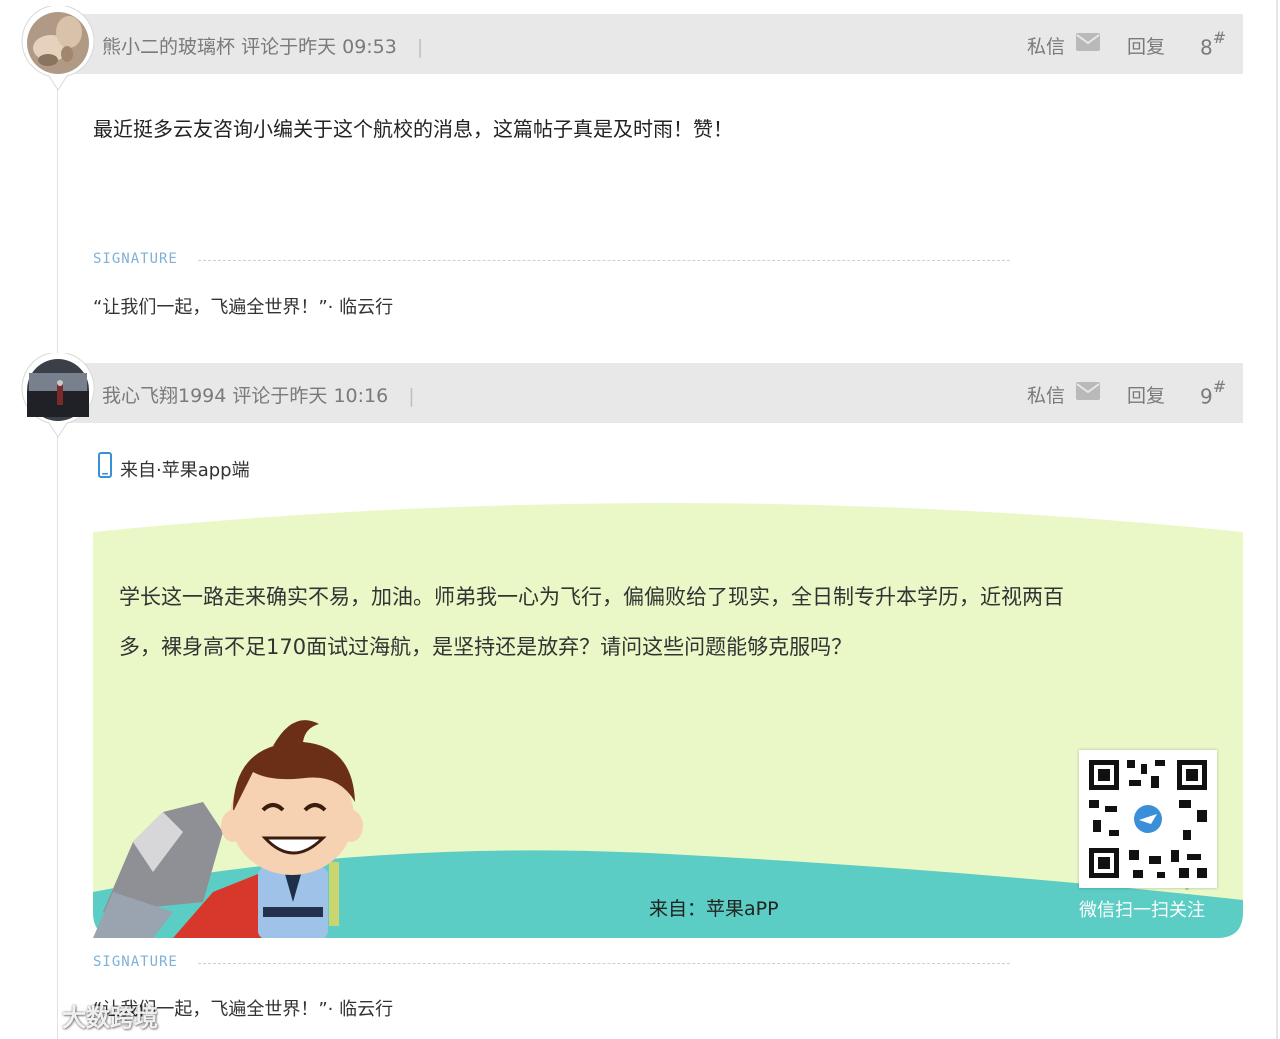 The height and width of the screenshot is (1039, 1280). What do you see at coordinates (33, 1013) in the screenshot?
I see `watermark-logo` at bounding box center [33, 1013].